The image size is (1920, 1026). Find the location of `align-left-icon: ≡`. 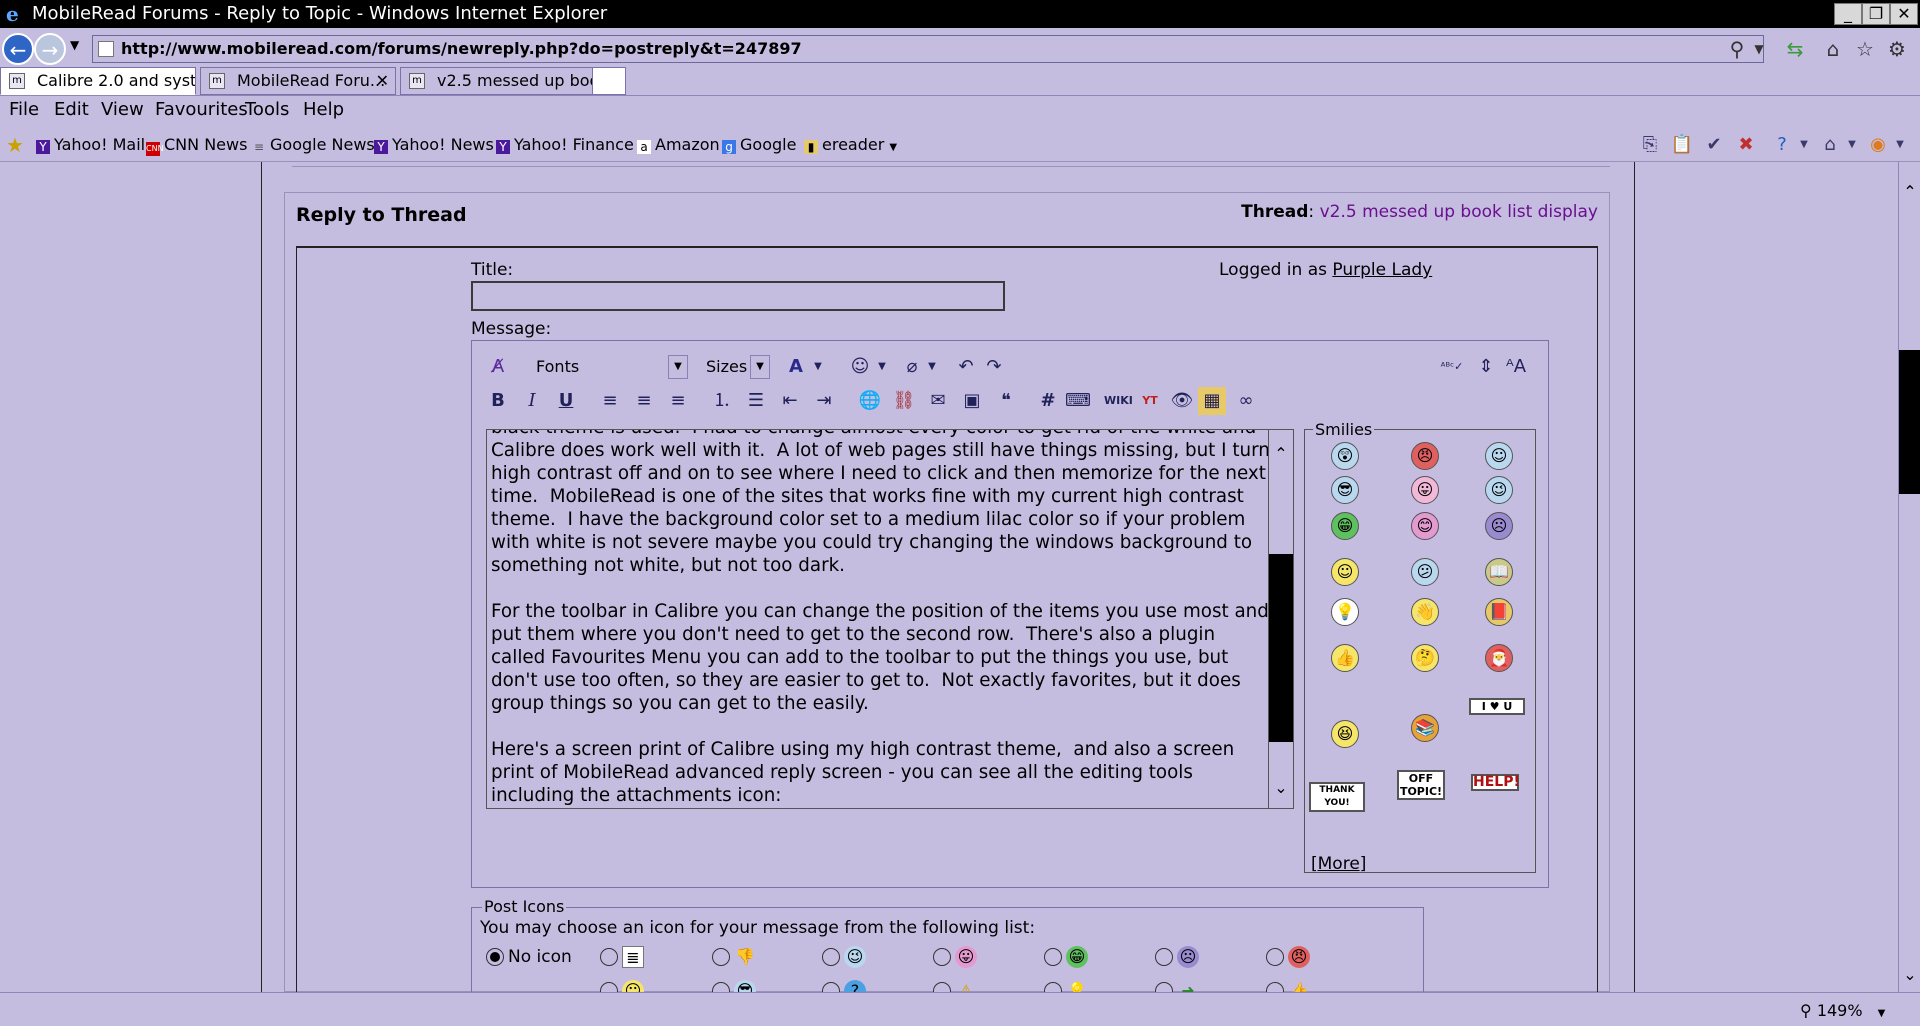

align-left-icon: ≡ is located at coordinates (610, 401).